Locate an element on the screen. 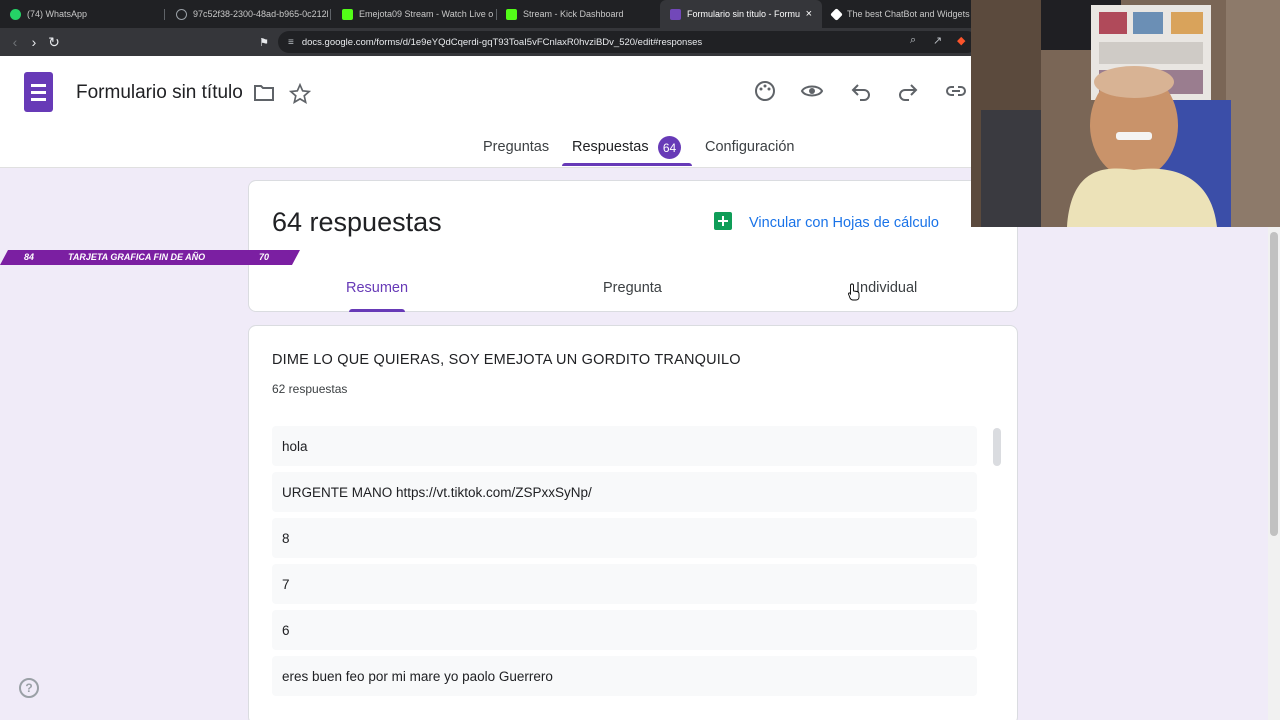 Image resolution: width=1280 pixels, height=720 pixels. site-info-icon: ≡ is located at coordinates (291, 42).